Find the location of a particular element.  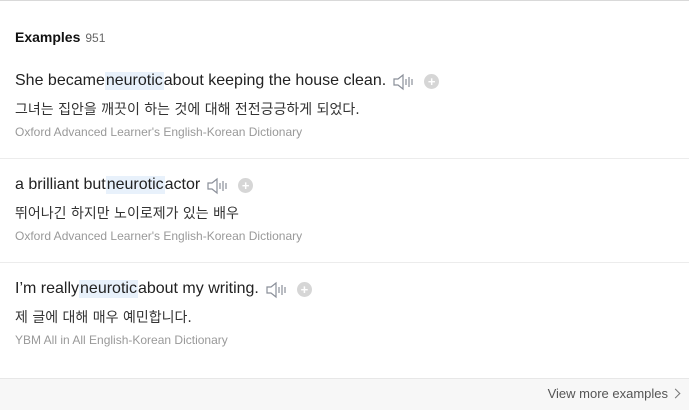

sentence-text-after: actor is located at coordinates (182, 184).